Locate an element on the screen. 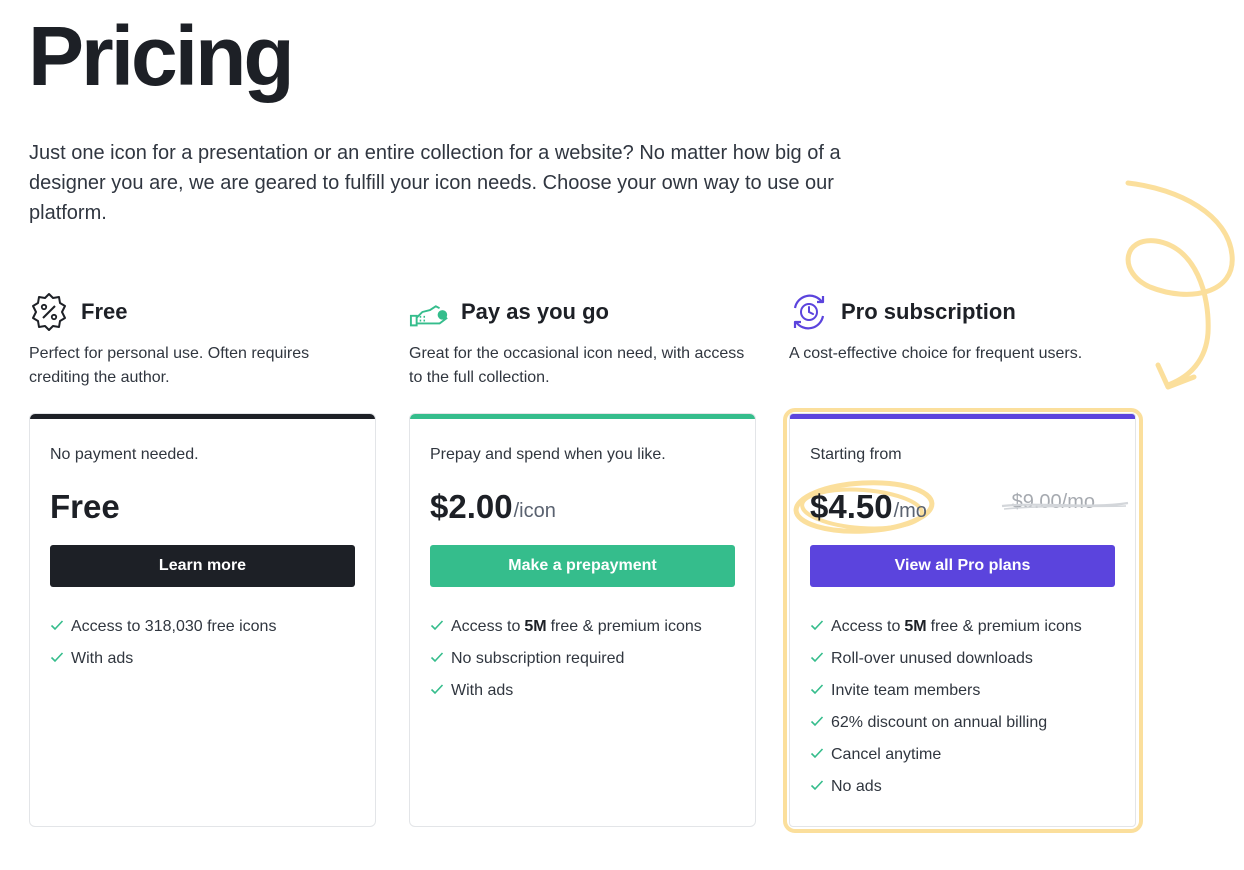 This screenshot has width=1244, height=870. plan-title: Pro subscription is located at coordinates (928, 311).